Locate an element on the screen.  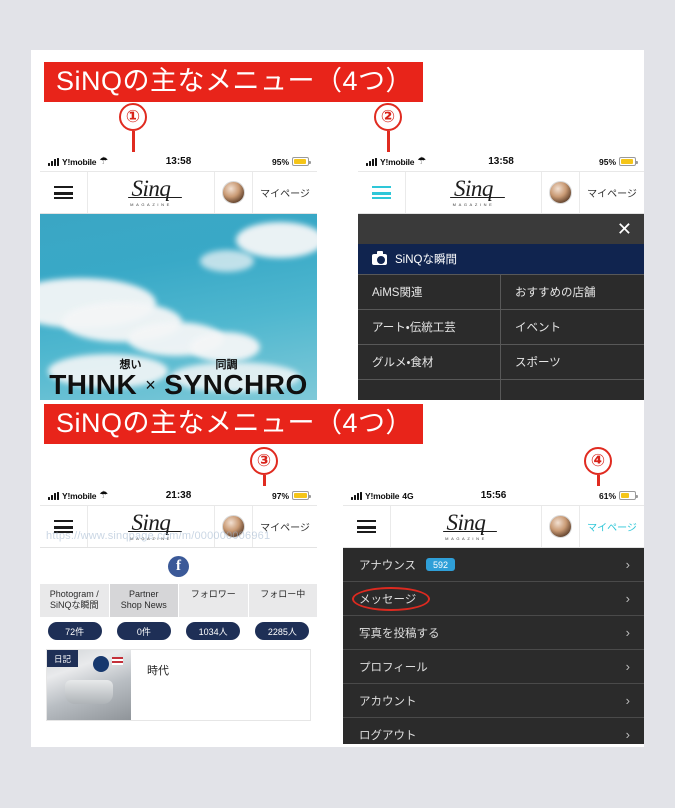
app-header-3: Sinq MAGAZINE マイページ is located at coordinates (178, 527).